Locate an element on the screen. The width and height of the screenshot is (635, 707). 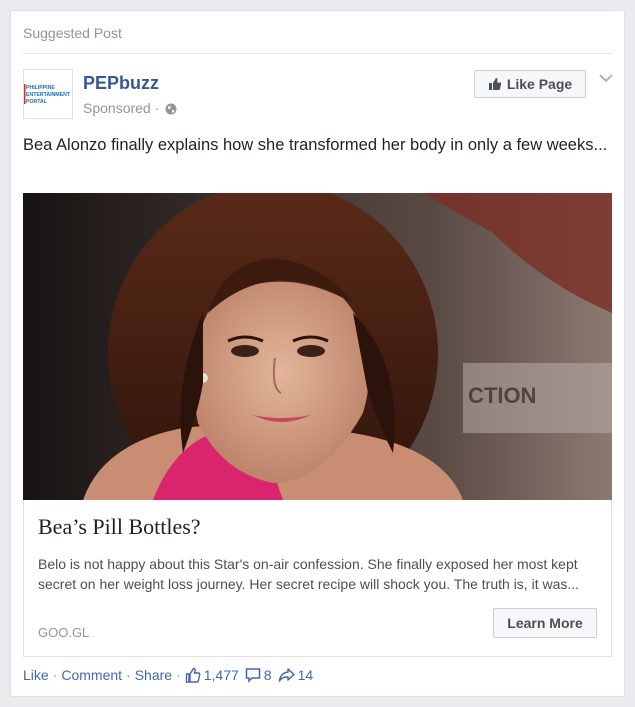
chevron-down-icon is located at coordinates (606, 78).